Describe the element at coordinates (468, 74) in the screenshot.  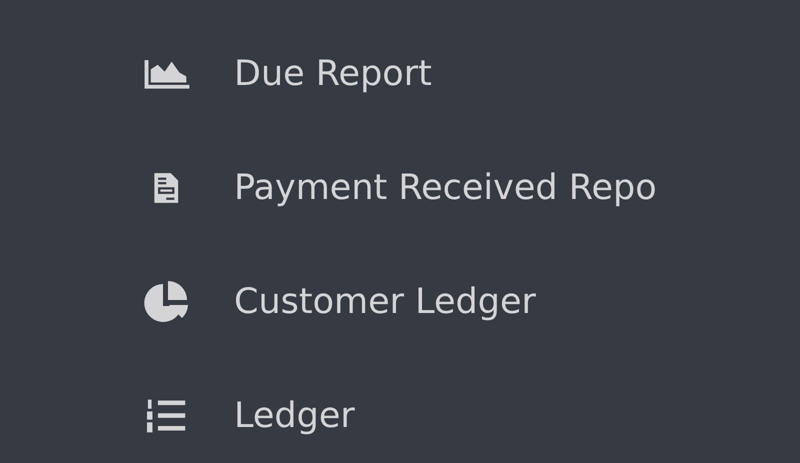
I see `sidebar-item: Due Report` at that location.